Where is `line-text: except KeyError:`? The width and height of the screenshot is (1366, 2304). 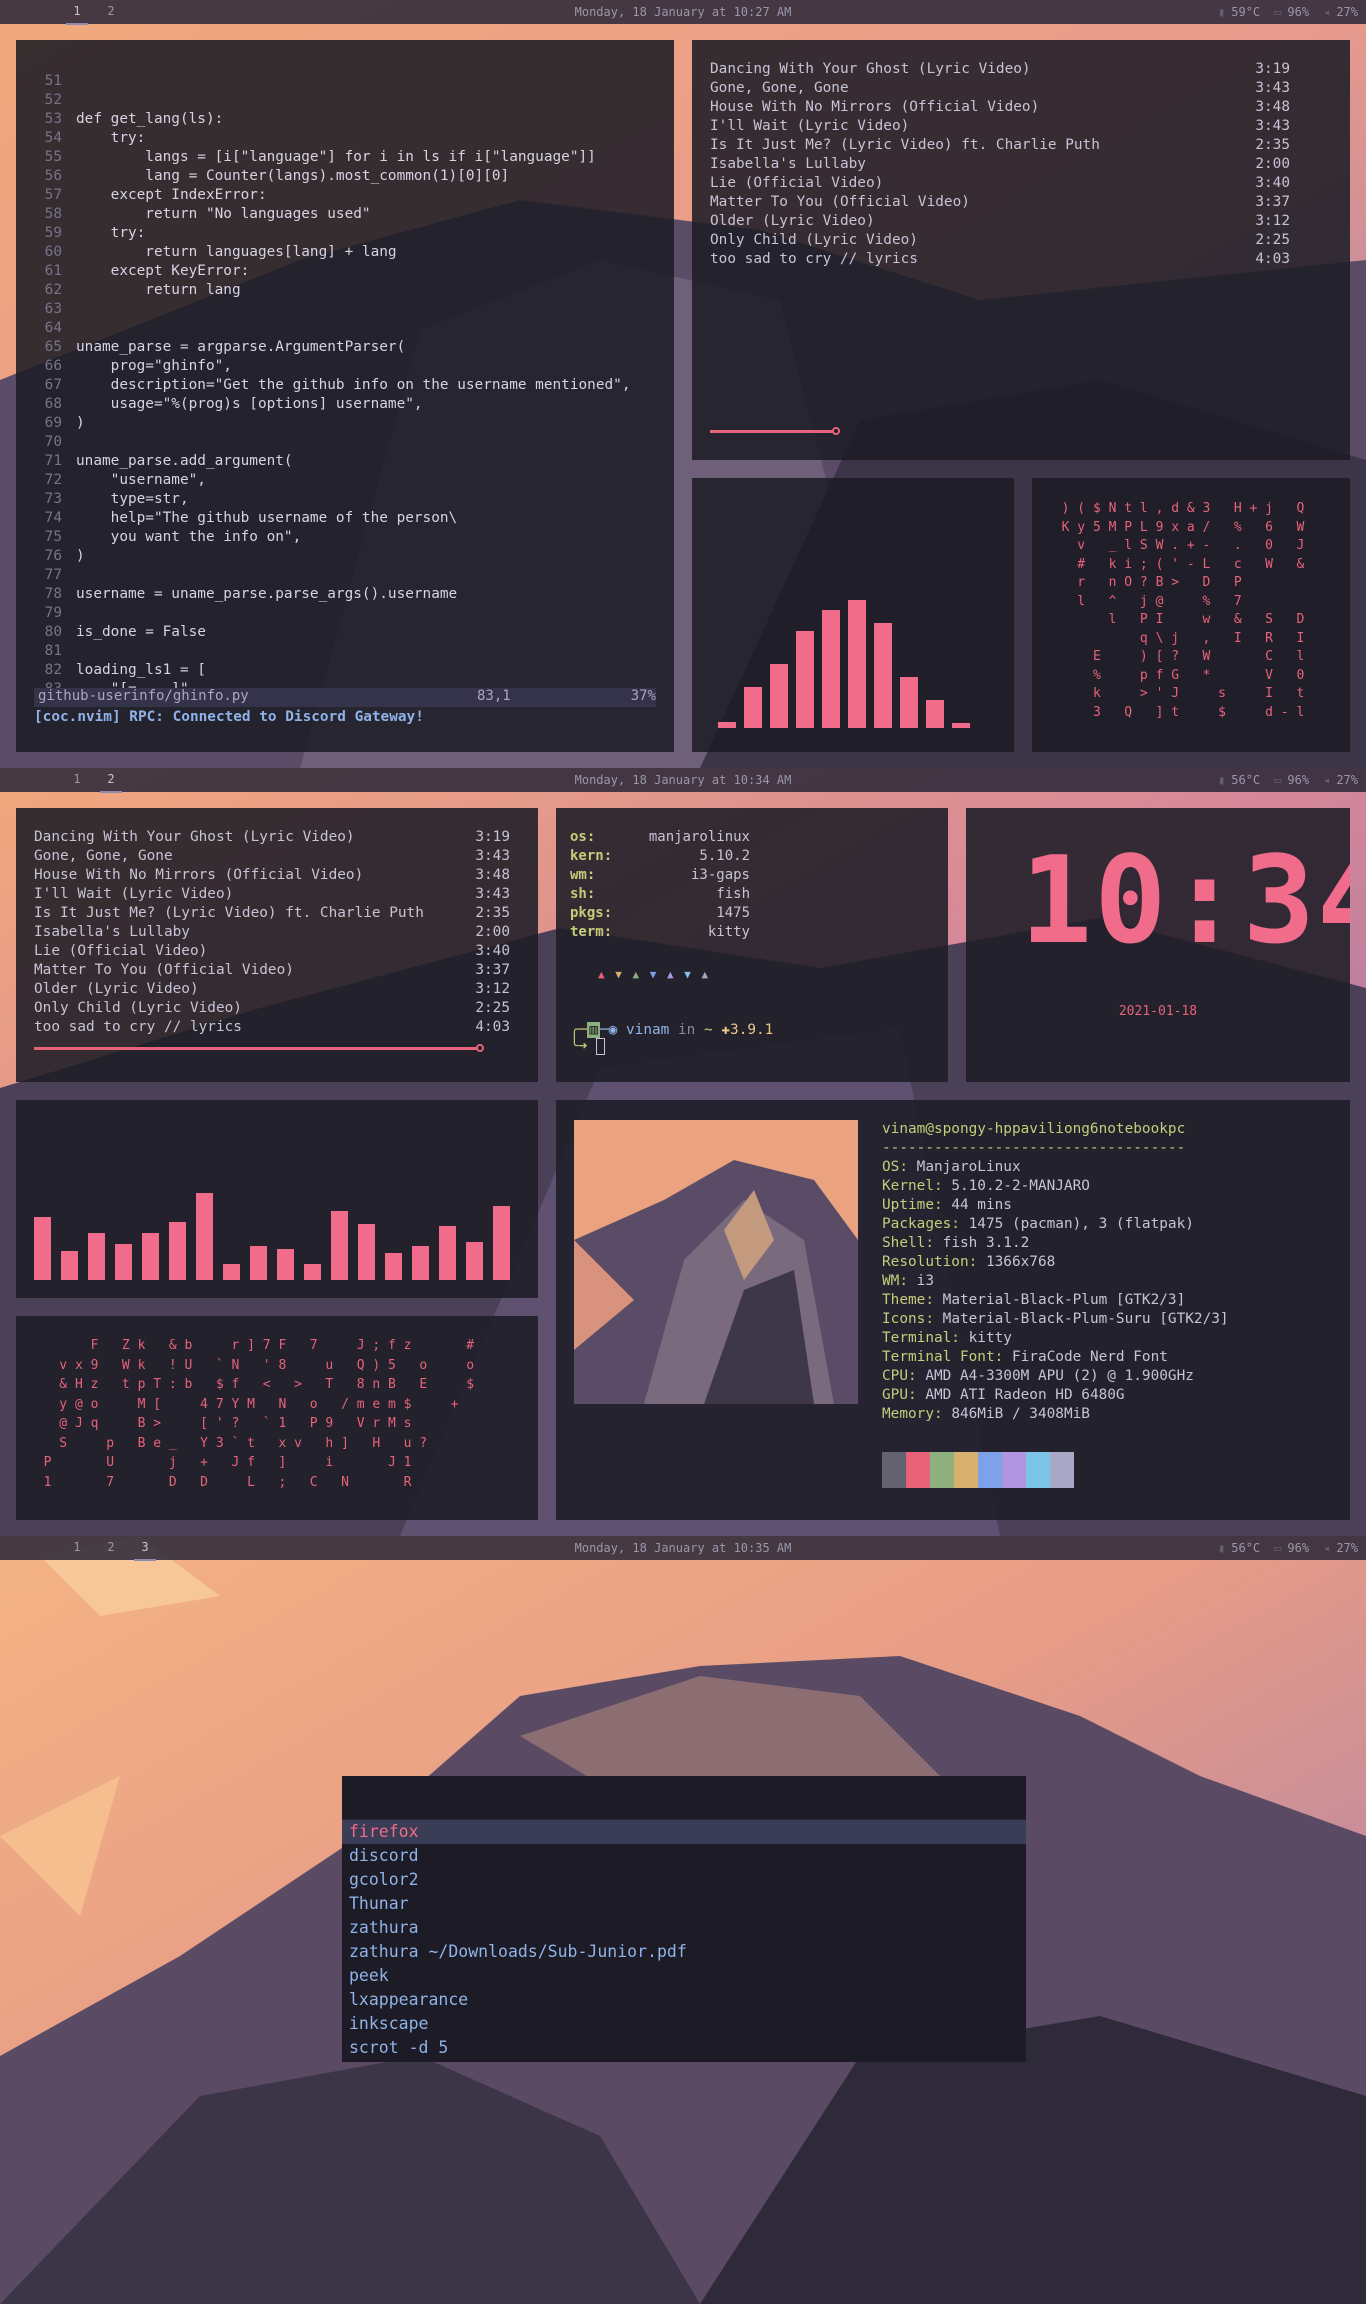
line-text: except KeyError: is located at coordinates (163, 271).